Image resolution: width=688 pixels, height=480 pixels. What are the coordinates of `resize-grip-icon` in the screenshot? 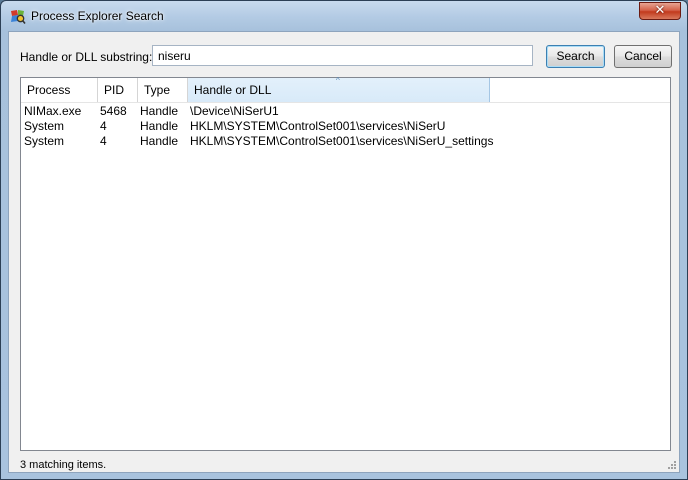 It's located at (672, 465).